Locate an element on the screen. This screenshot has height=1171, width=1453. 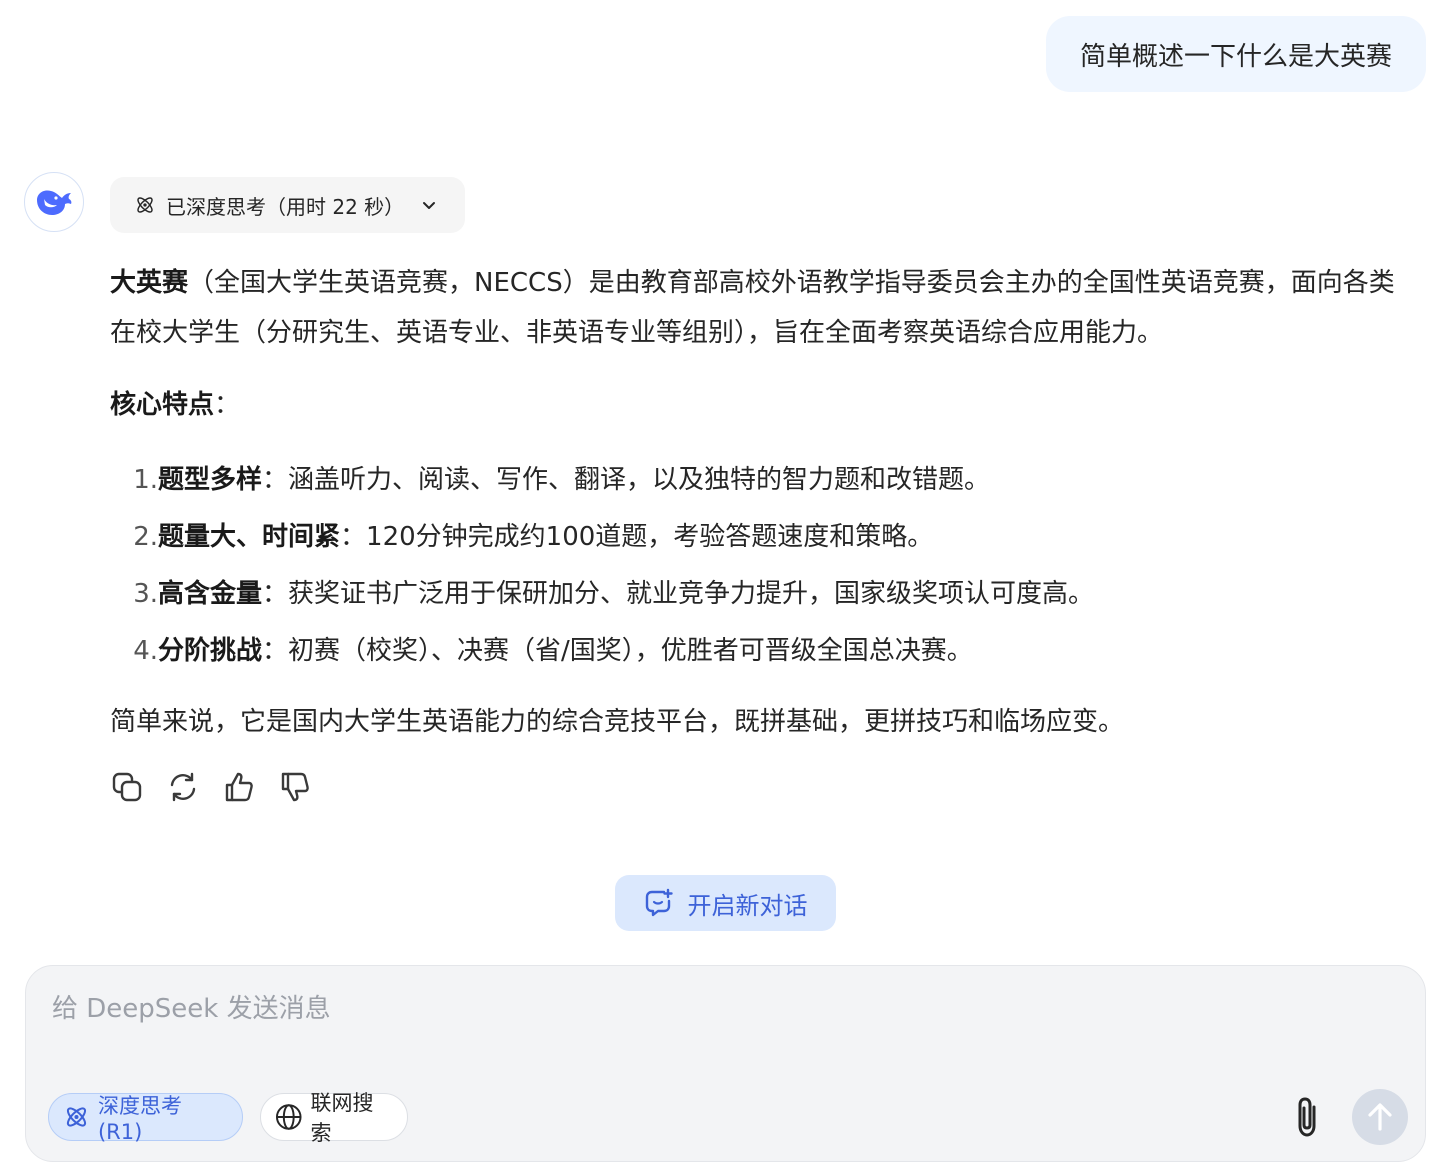
thumbs-down-icon is located at coordinates (295, 787).